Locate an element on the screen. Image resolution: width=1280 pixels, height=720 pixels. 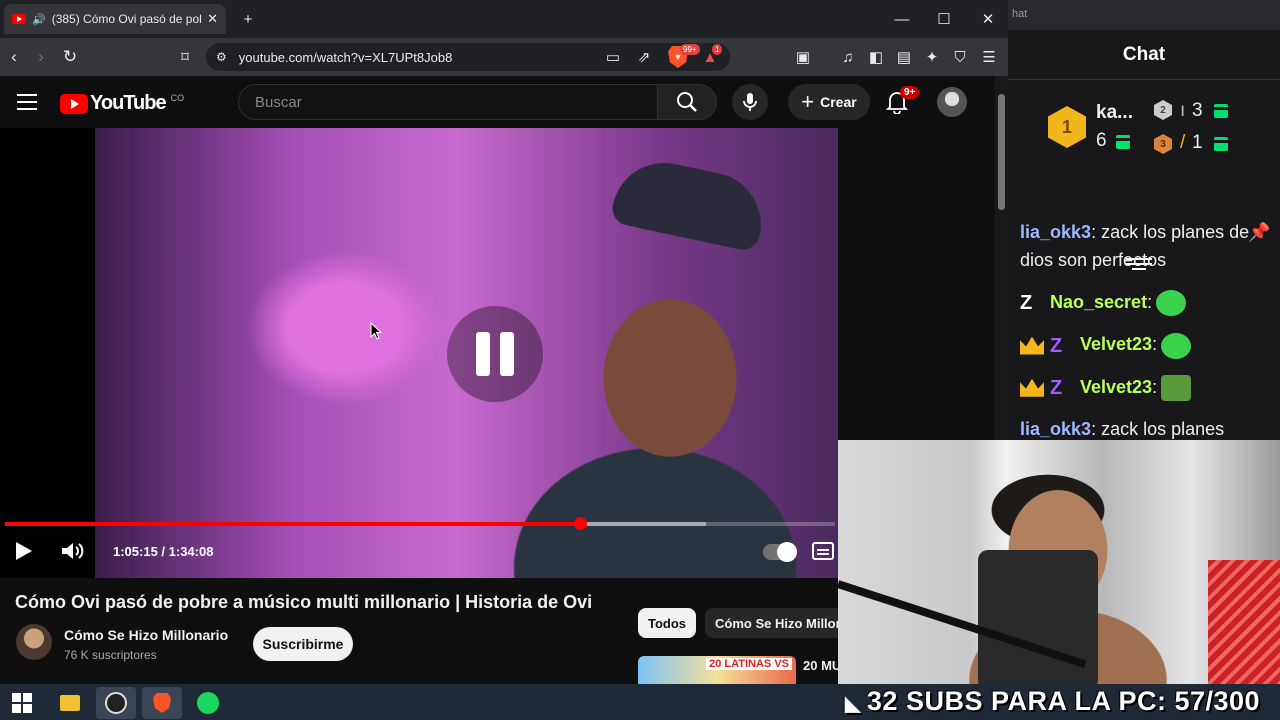
minimize-window-button: — is located at coordinates (902, 19).